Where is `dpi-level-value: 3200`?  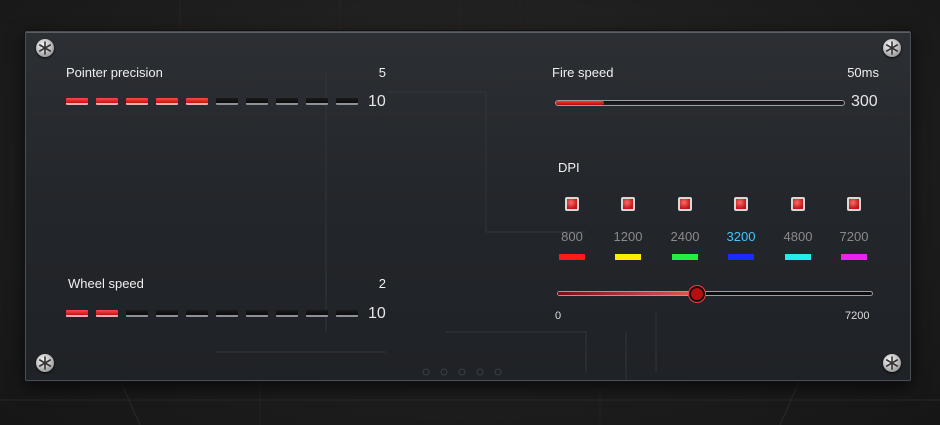 dpi-level-value: 3200 is located at coordinates (741, 236).